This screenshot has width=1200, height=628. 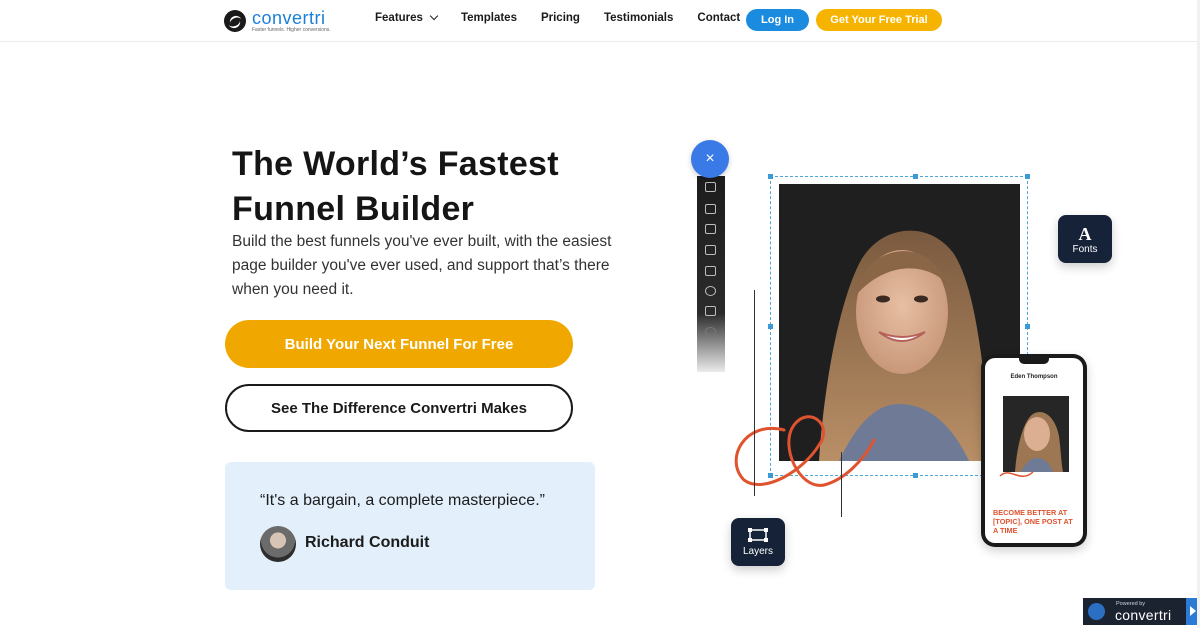 I want to click on nav-link-contact: Contact, so click(x=718, y=18).